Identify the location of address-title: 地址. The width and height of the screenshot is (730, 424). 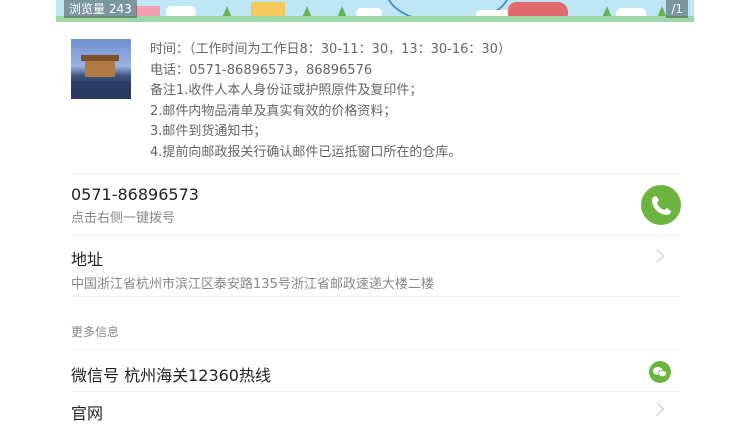
(87, 259).